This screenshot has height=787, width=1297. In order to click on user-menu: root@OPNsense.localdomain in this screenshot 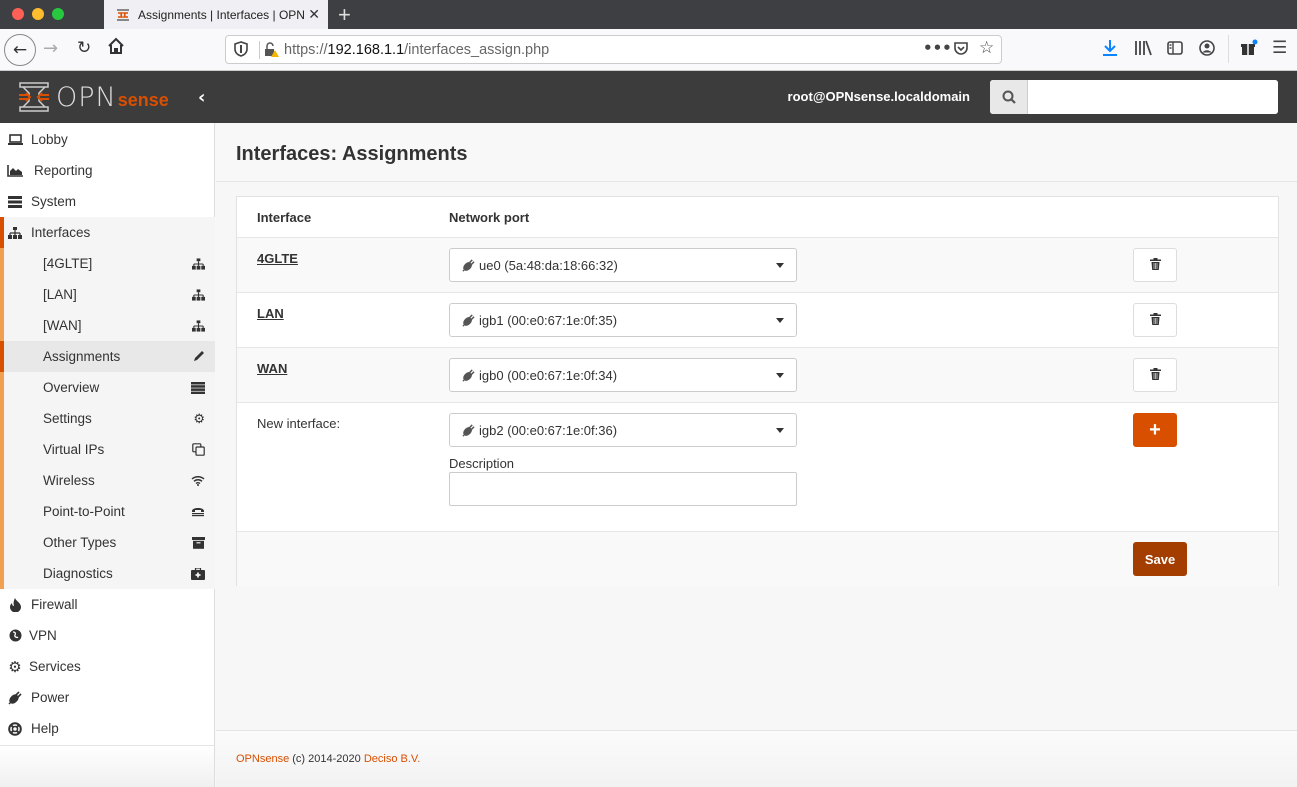, I will do `click(879, 96)`.